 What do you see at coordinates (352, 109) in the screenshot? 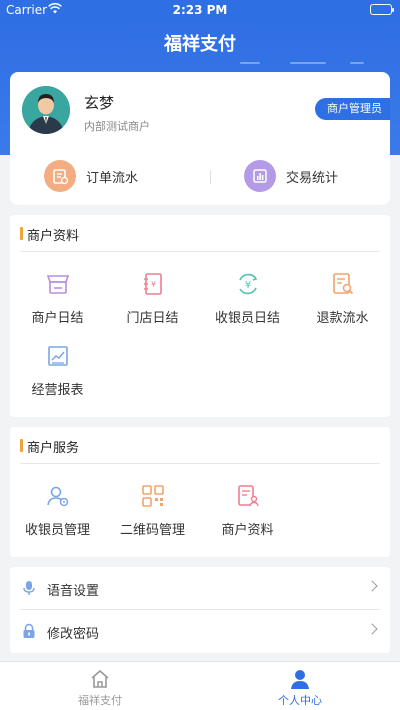
I see `role-badge: 商户管理员` at bounding box center [352, 109].